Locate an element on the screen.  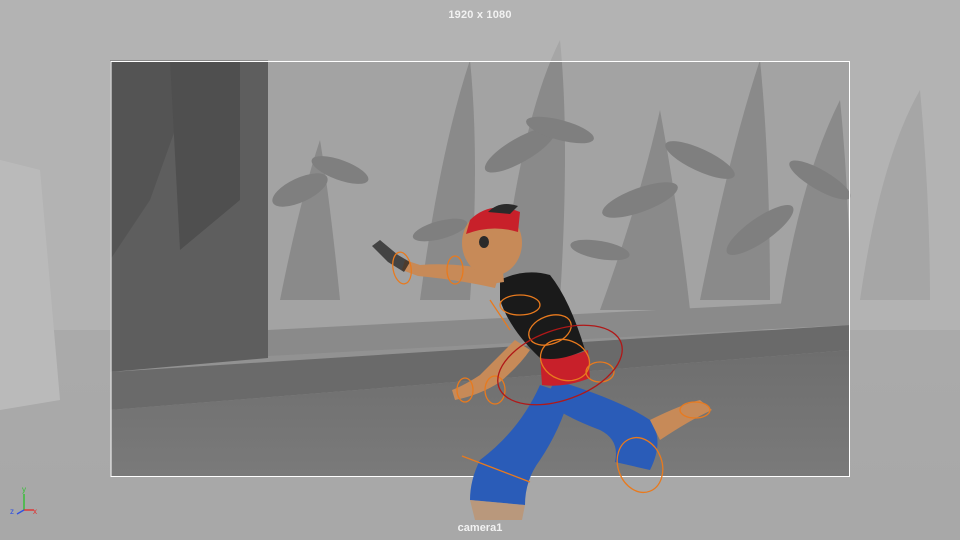
x-axis-label: x is located at coordinates (35, 511).